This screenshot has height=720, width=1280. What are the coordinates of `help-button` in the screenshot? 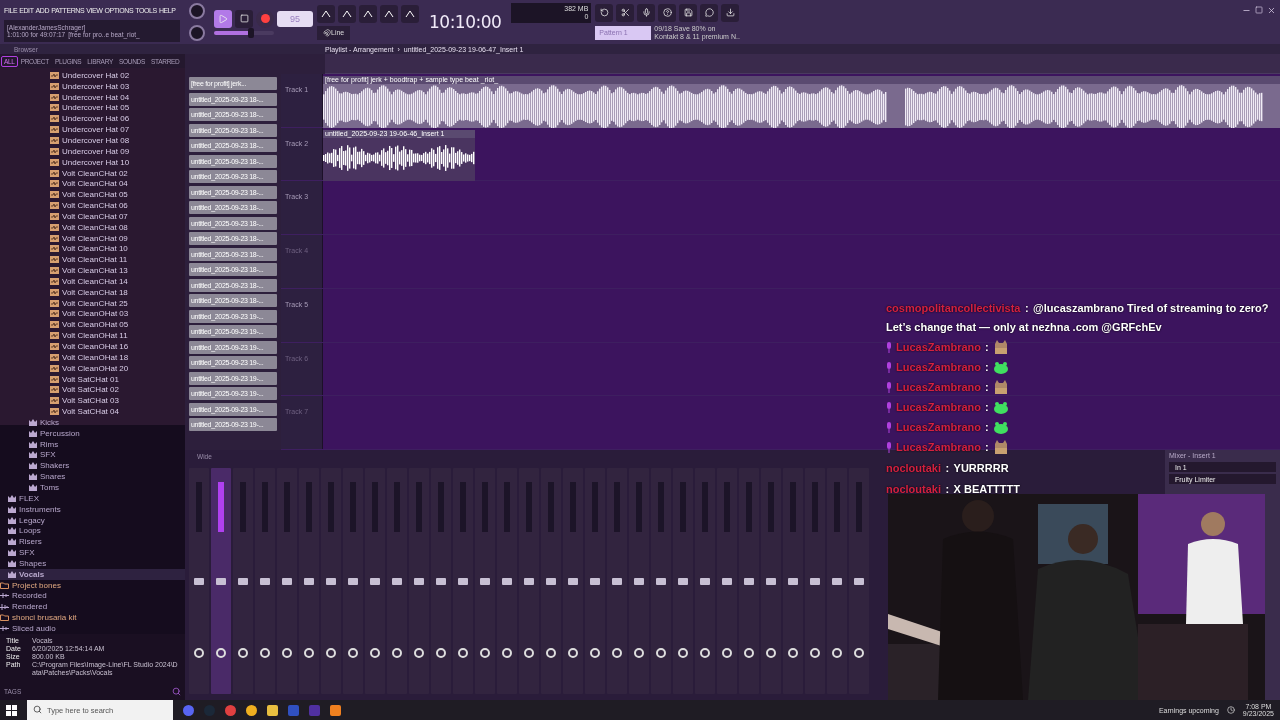 It's located at (667, 12).